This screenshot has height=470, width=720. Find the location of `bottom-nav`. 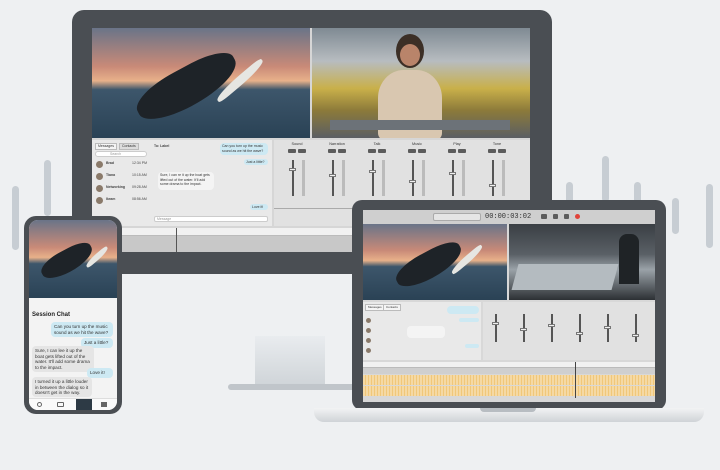

bottom-nav is located at coordinates (73, 404).